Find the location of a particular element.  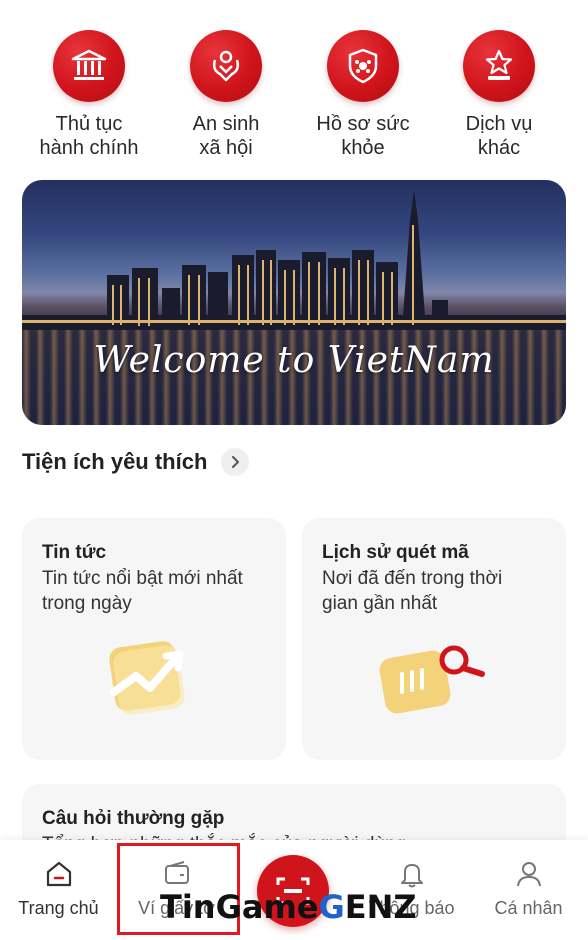

nav-label: Cá nhân is located at coordinates (528, 908).